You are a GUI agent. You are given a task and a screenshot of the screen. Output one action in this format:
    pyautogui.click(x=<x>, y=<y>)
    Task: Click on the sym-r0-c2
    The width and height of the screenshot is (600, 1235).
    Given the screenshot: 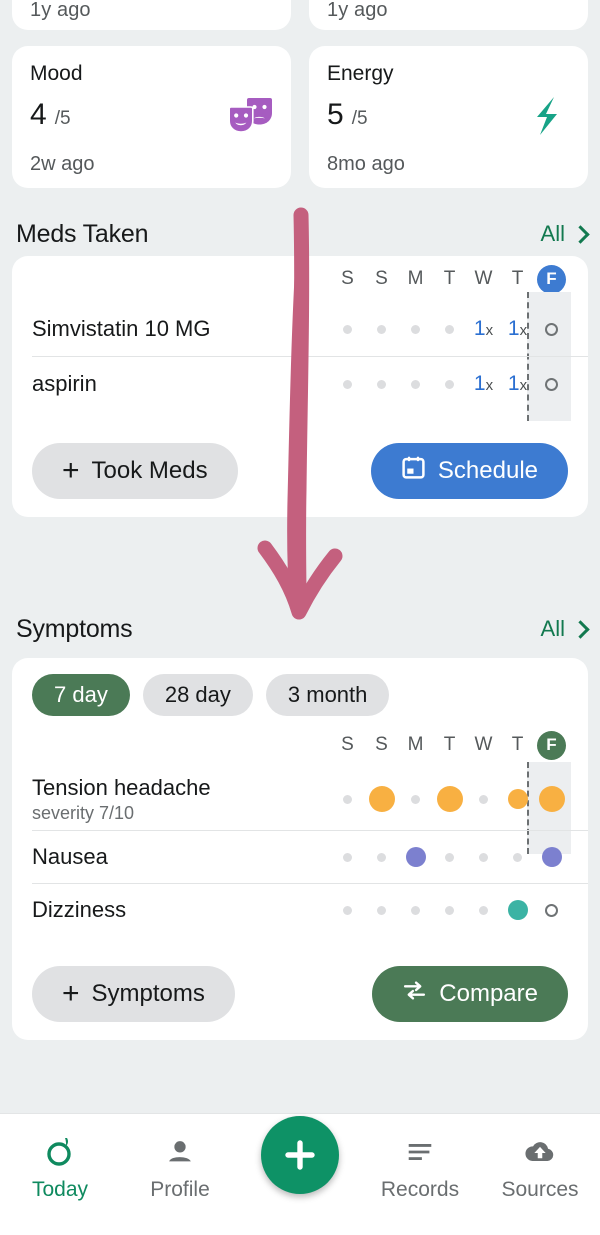 What is the action you would take?
    pyautogui.click(x=415, y=799)
    